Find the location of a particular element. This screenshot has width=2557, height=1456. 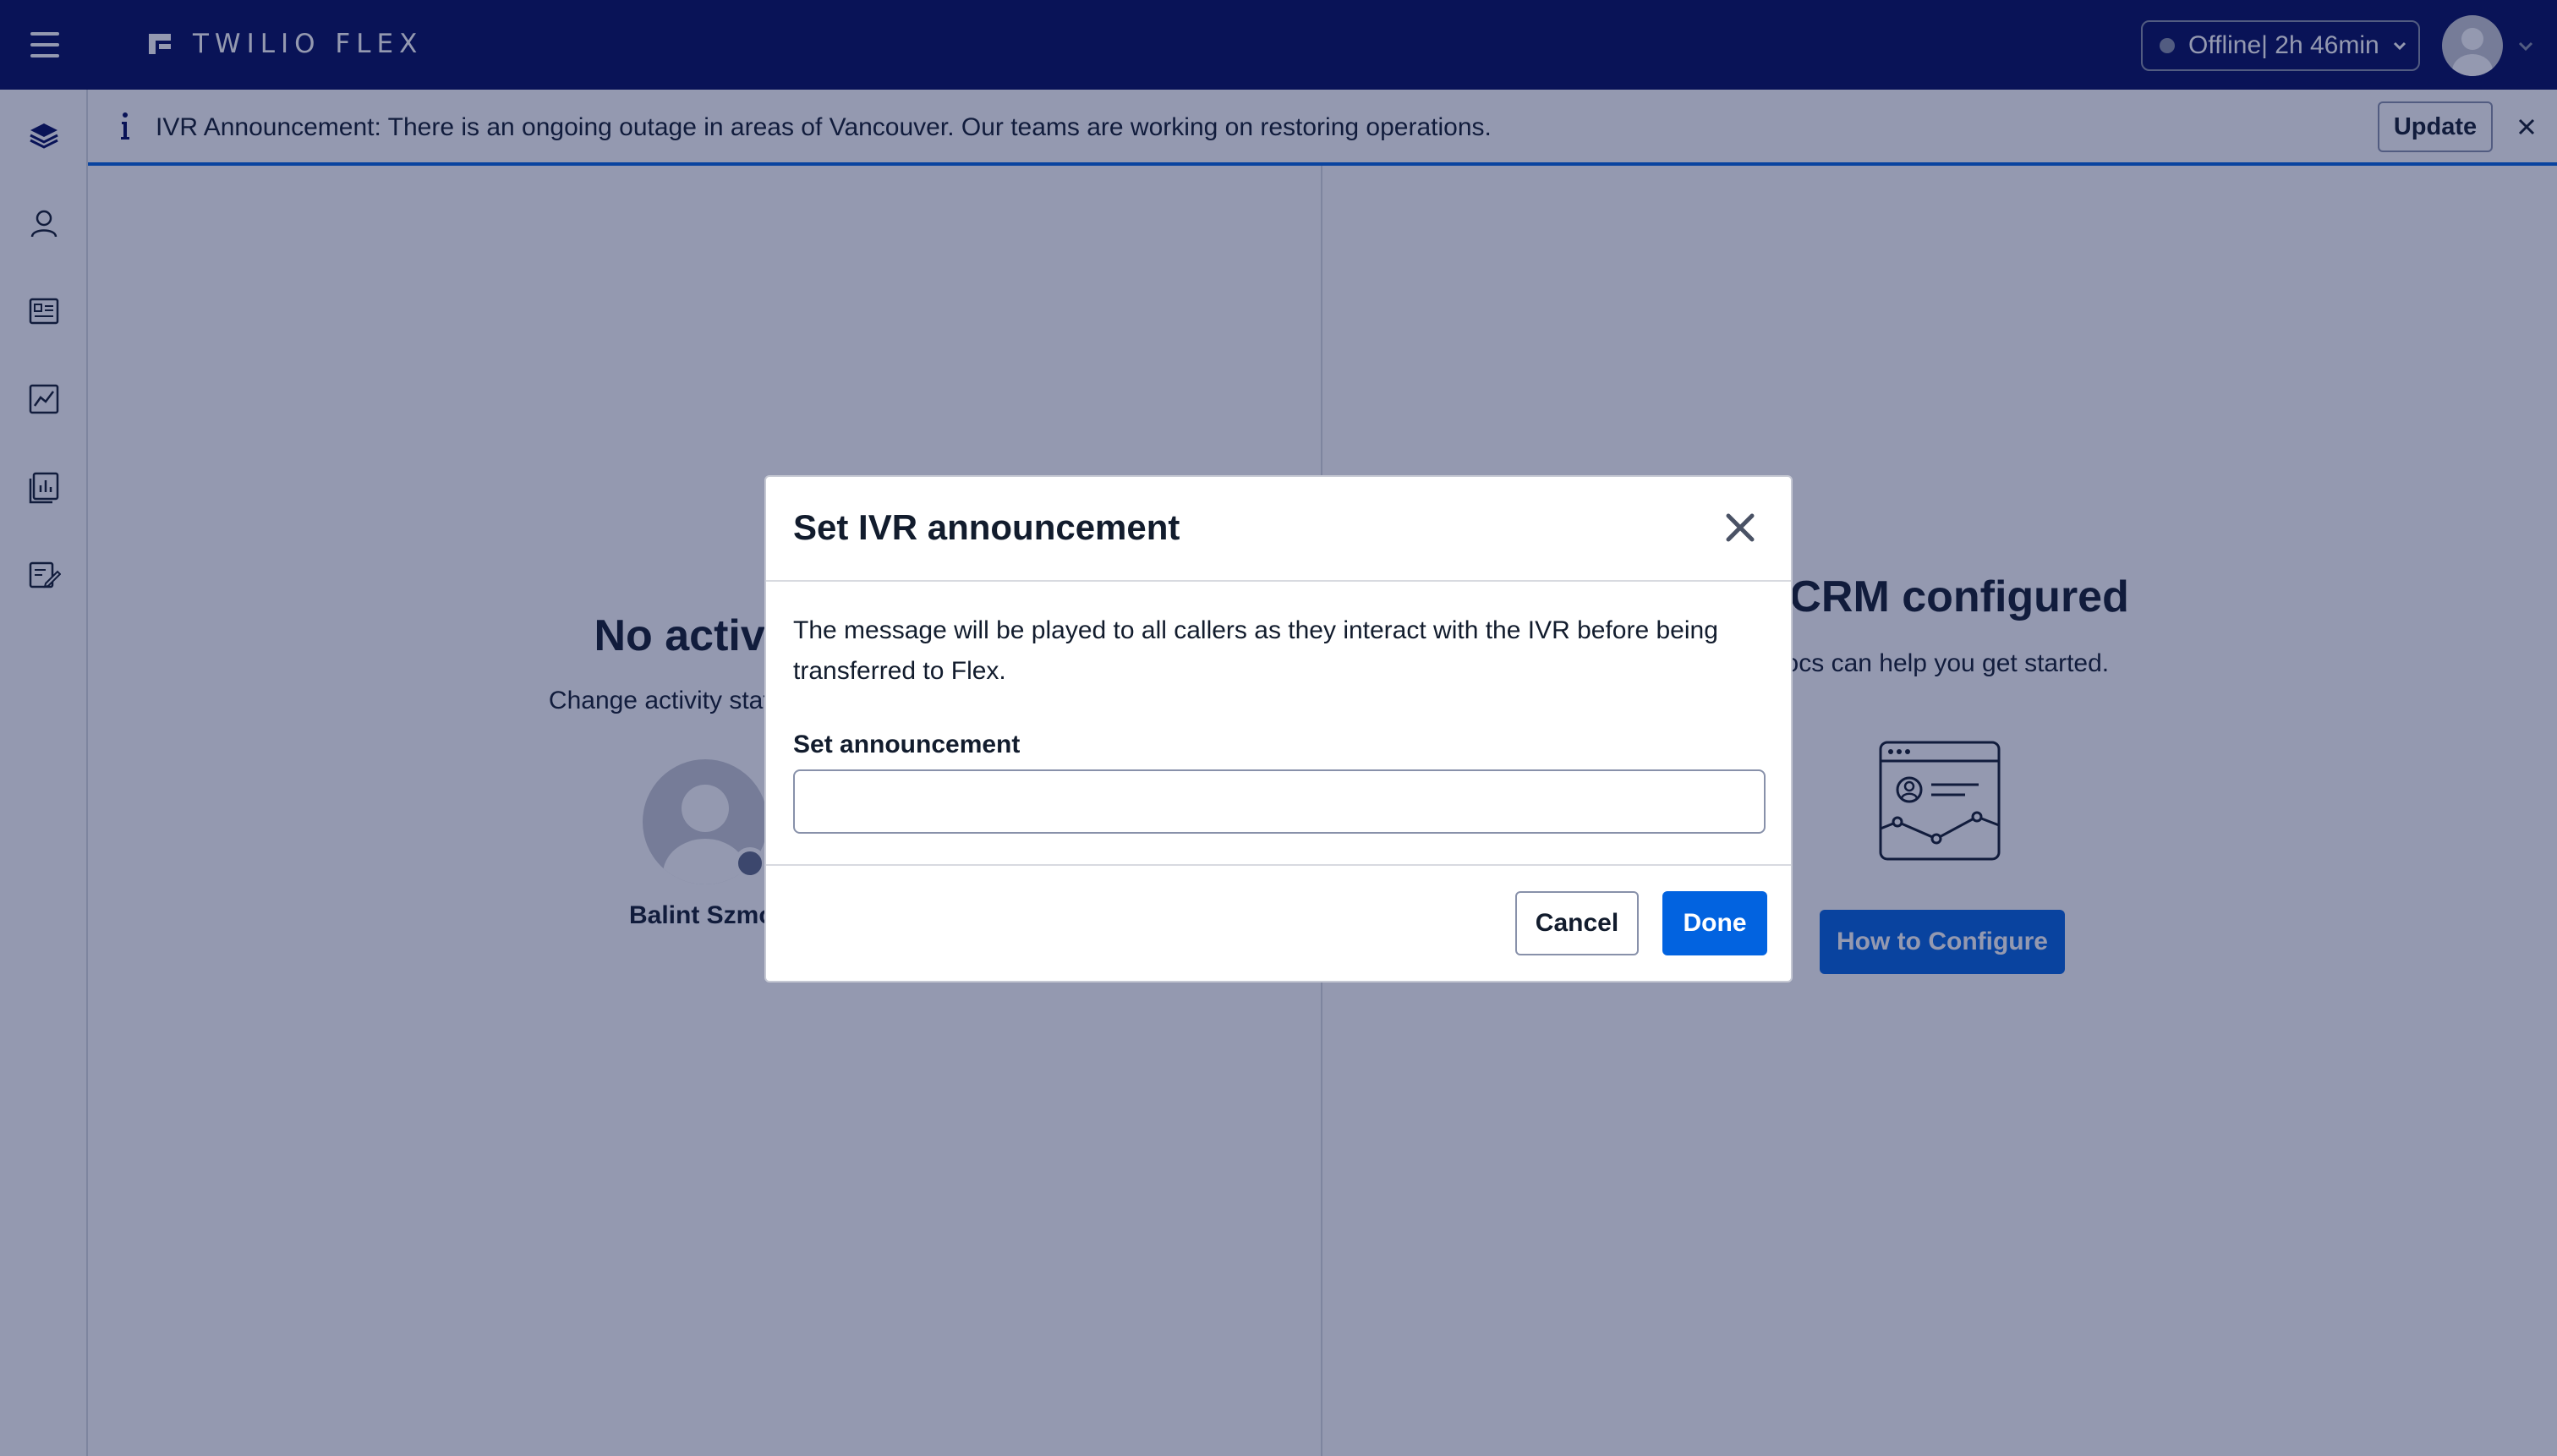

close-icon is located at coordinates (1740, 528).